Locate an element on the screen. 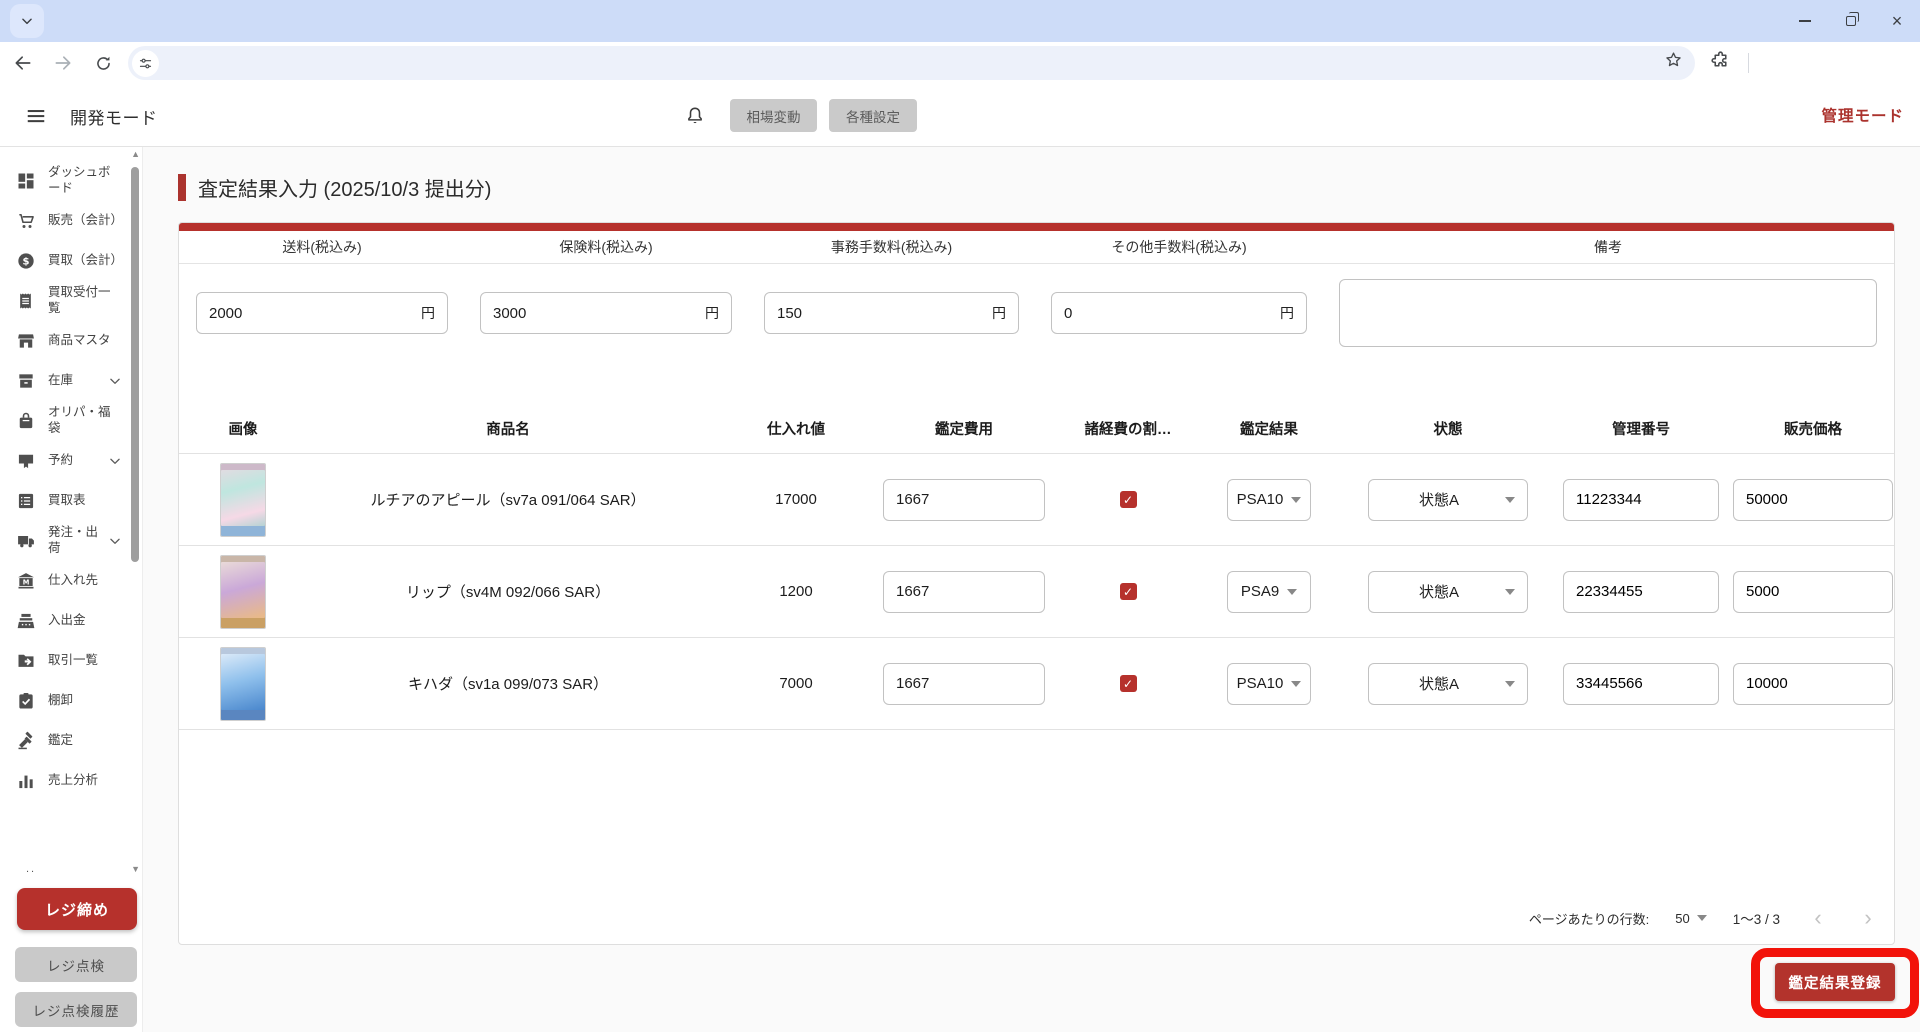 The width and height of the screenshot is (1920, 1032). register-appraisal-results-button: 鑑定結果登録 is located at coordinates (1835, 982).